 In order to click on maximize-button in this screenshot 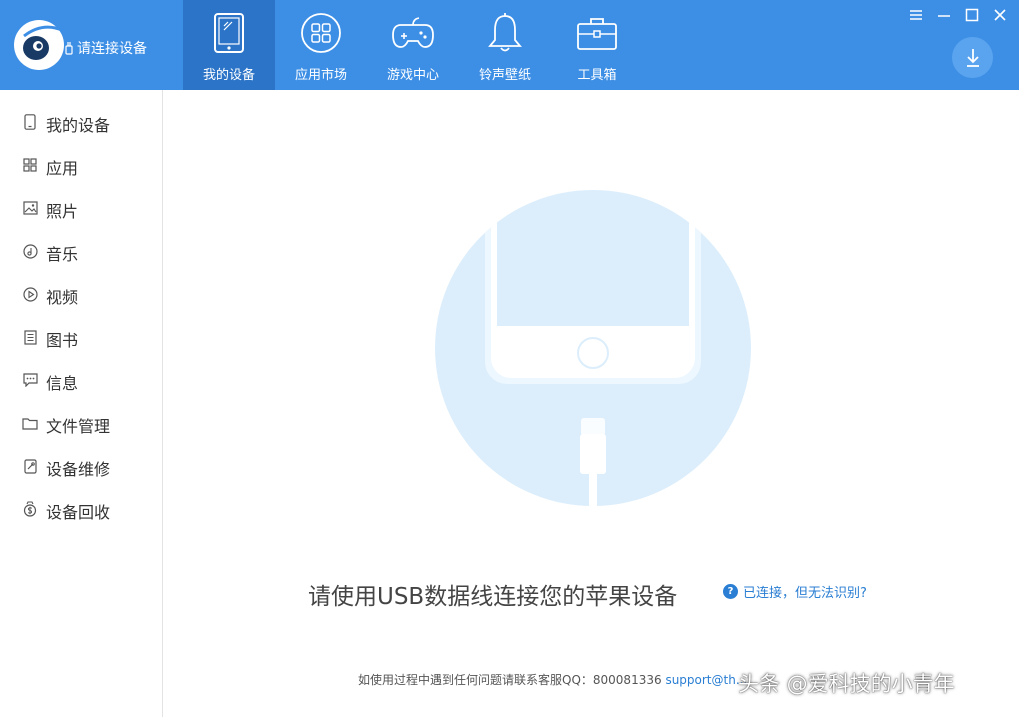, I will do `click(972, 15)`.